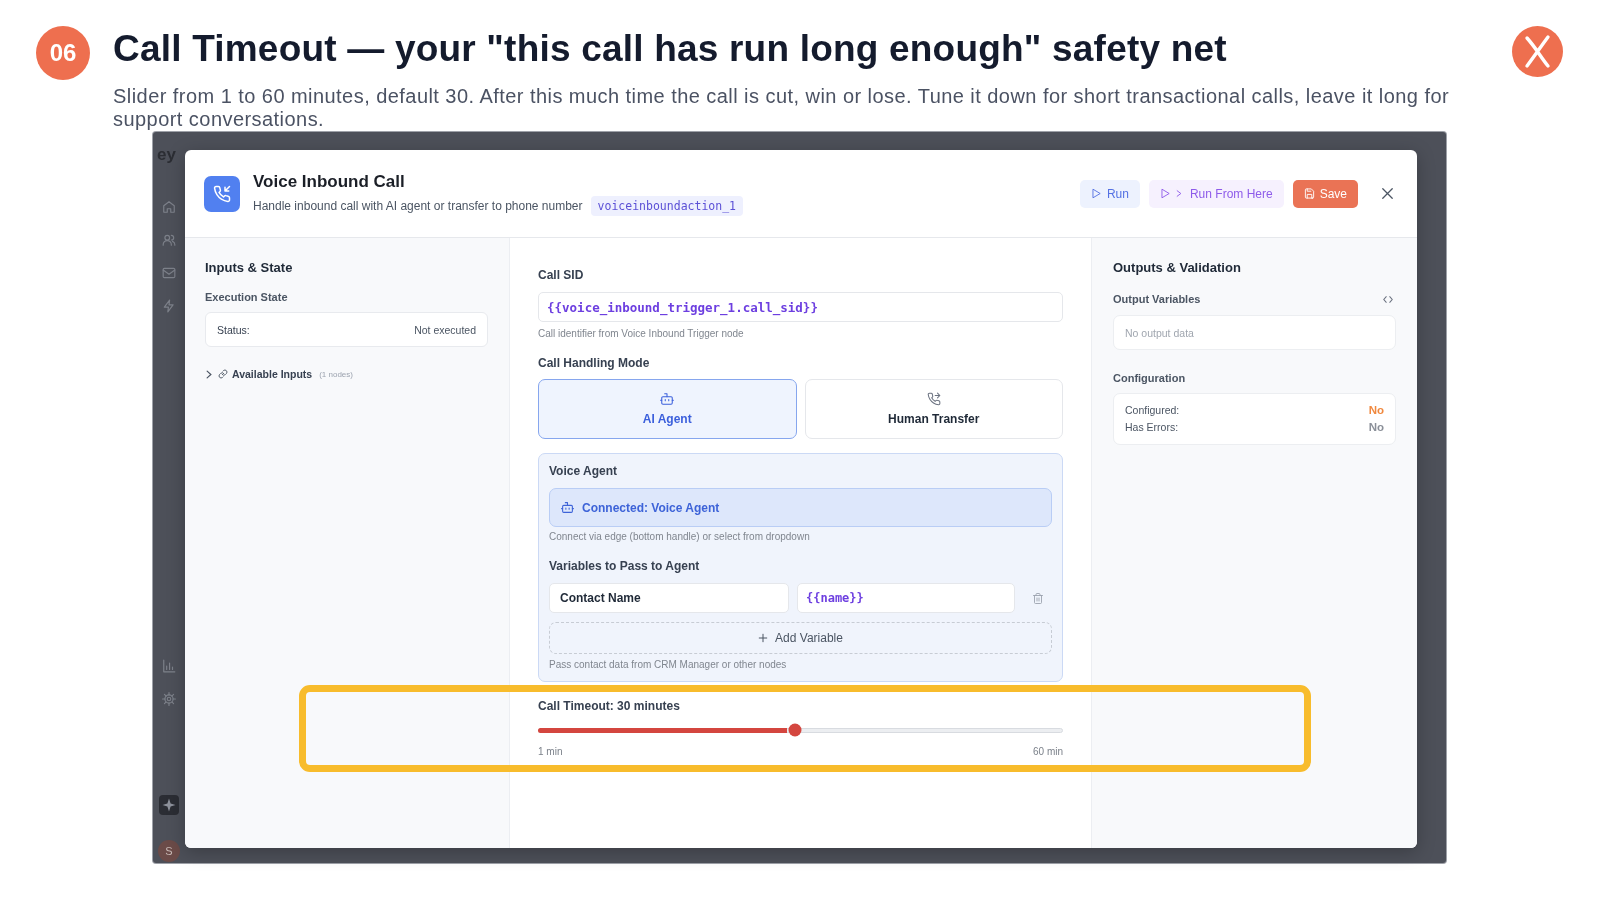 The image size is (1600, 900). What do you see at coordinates (609, 706) in the screenshot?
I see `timeout-label: Call Timeout: 30 minutes` at bounding box center [609, 706].